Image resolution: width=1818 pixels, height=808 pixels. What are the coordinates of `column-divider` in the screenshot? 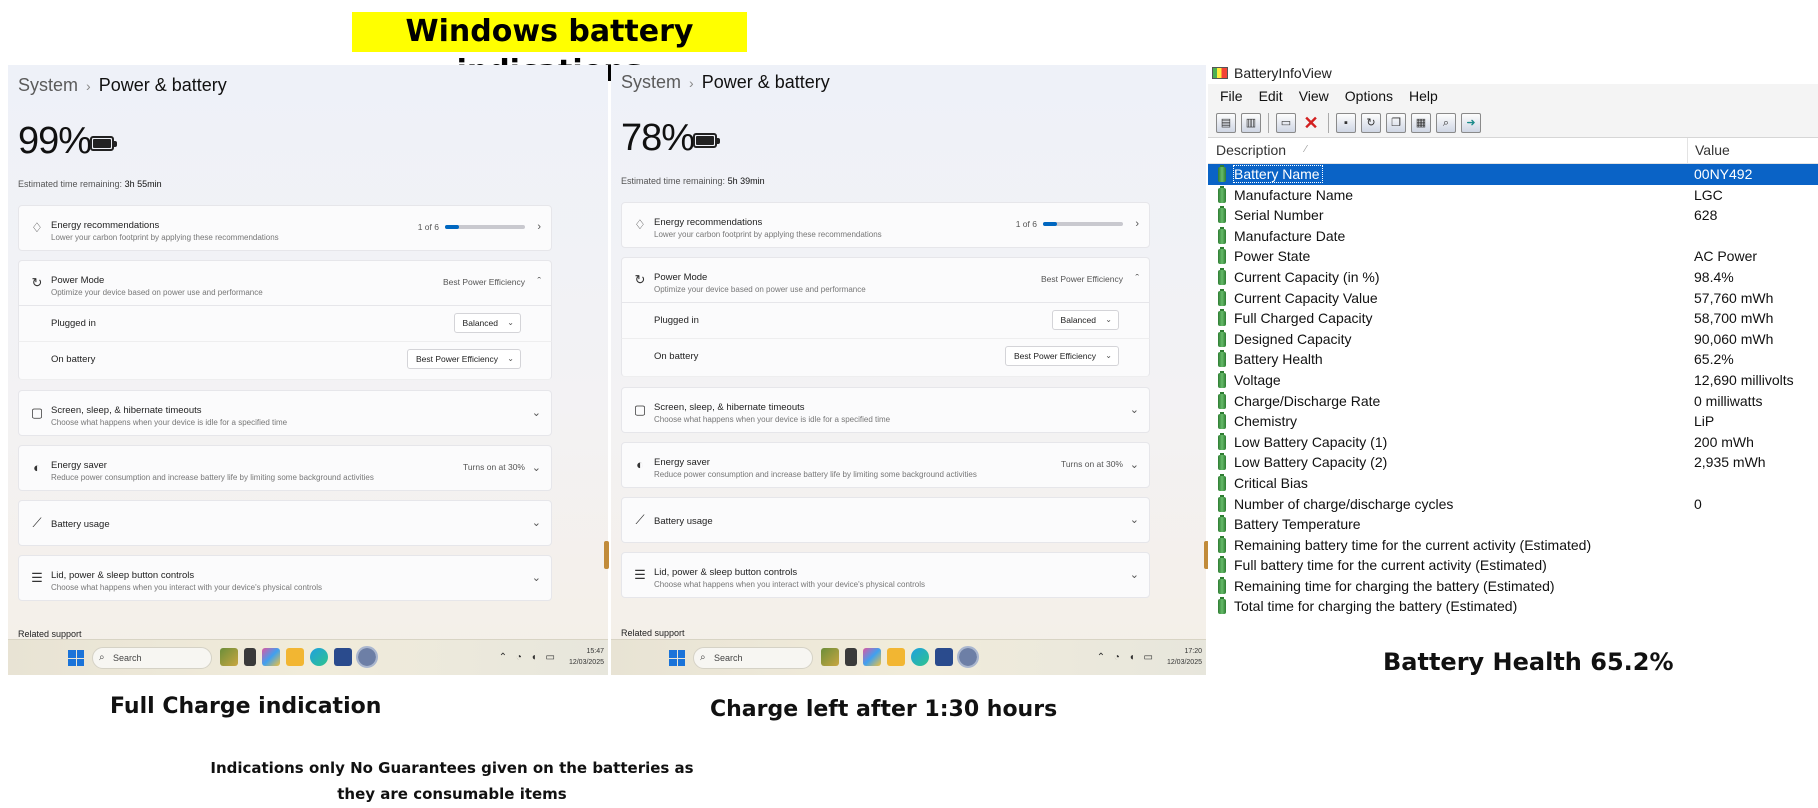 It's located at (1687, 150).